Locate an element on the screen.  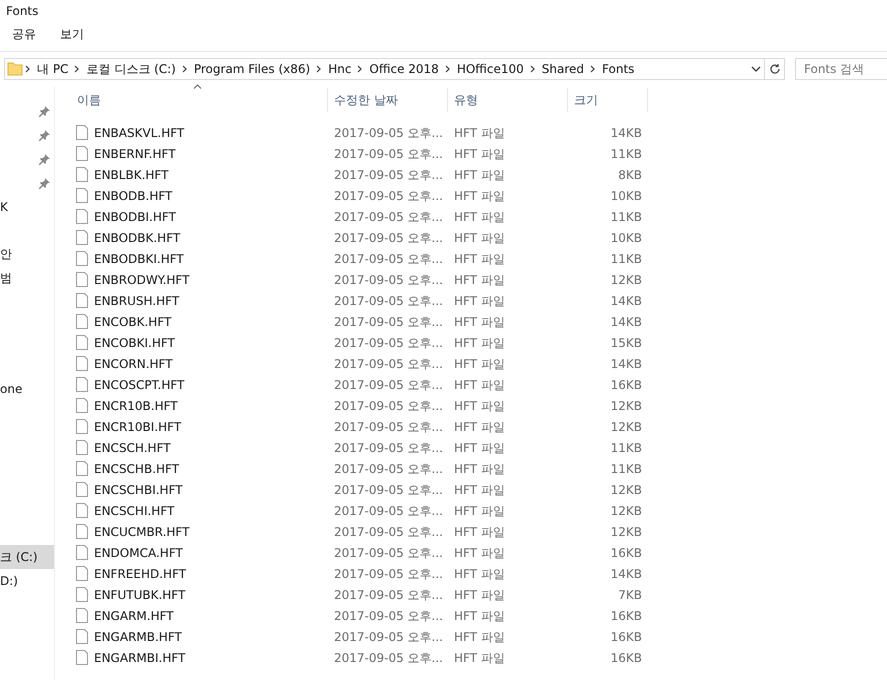
file-name: ENCORN.HFT is located at coordinates (133, 363).